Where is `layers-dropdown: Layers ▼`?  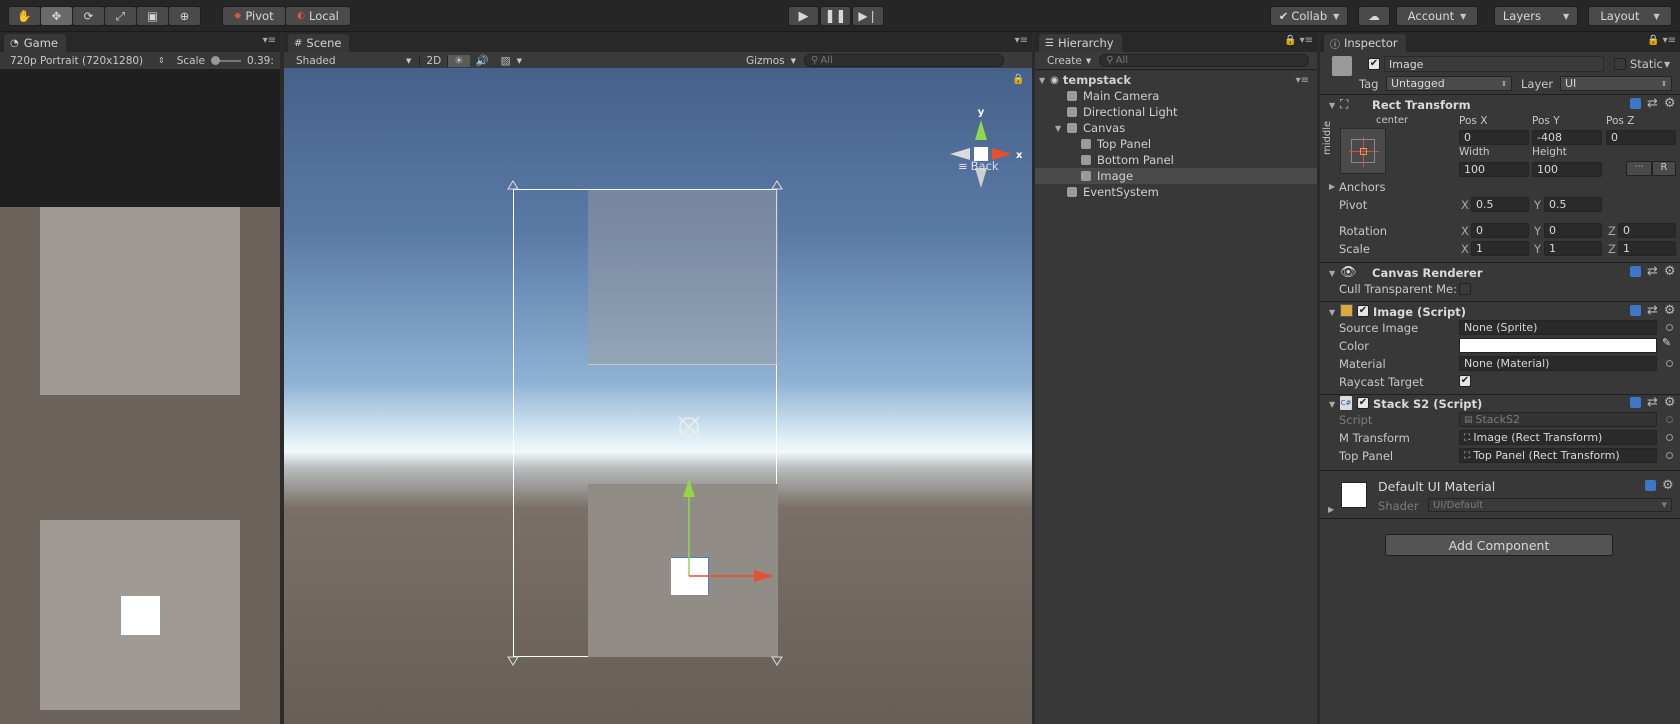
layers-dropdown: Layers ▼ is located at coordinates (1536, 16).